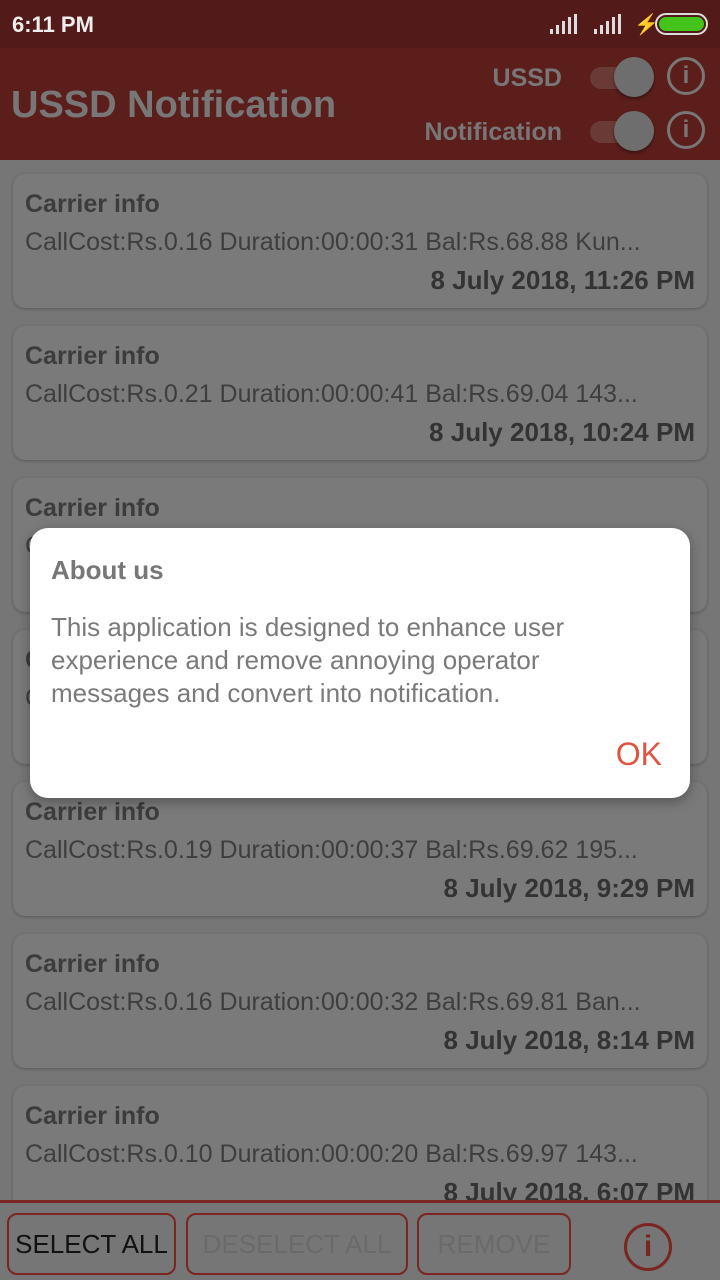 Image resolution: width=720 pixels, height=1280 pixels. What do you see at coordinates (623, 131) in the screenshot?
I see `notification-toggle` at bounding box center [623, 131].